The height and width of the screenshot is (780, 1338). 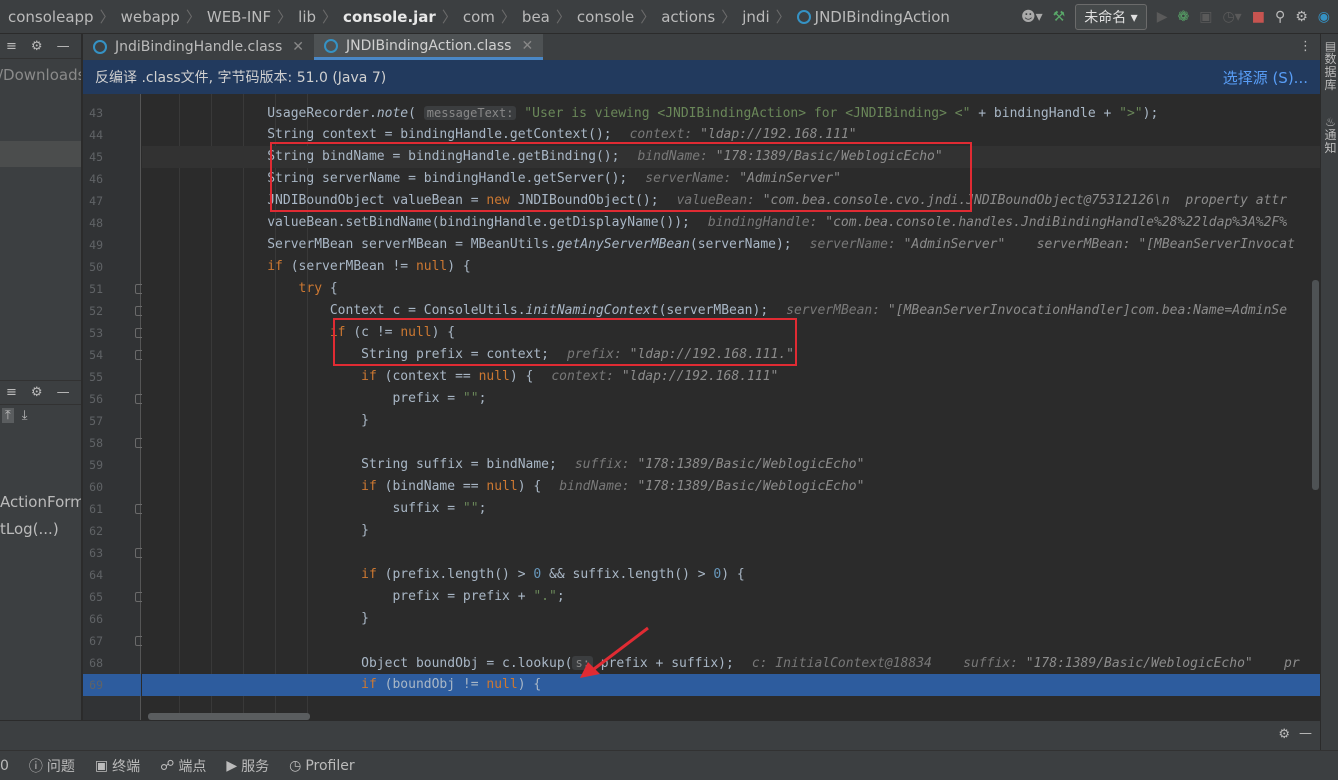 What do you see at coordinates (93, 575) in the screenshot?
I see `line-number: 64` at bounding box center [93, 575].